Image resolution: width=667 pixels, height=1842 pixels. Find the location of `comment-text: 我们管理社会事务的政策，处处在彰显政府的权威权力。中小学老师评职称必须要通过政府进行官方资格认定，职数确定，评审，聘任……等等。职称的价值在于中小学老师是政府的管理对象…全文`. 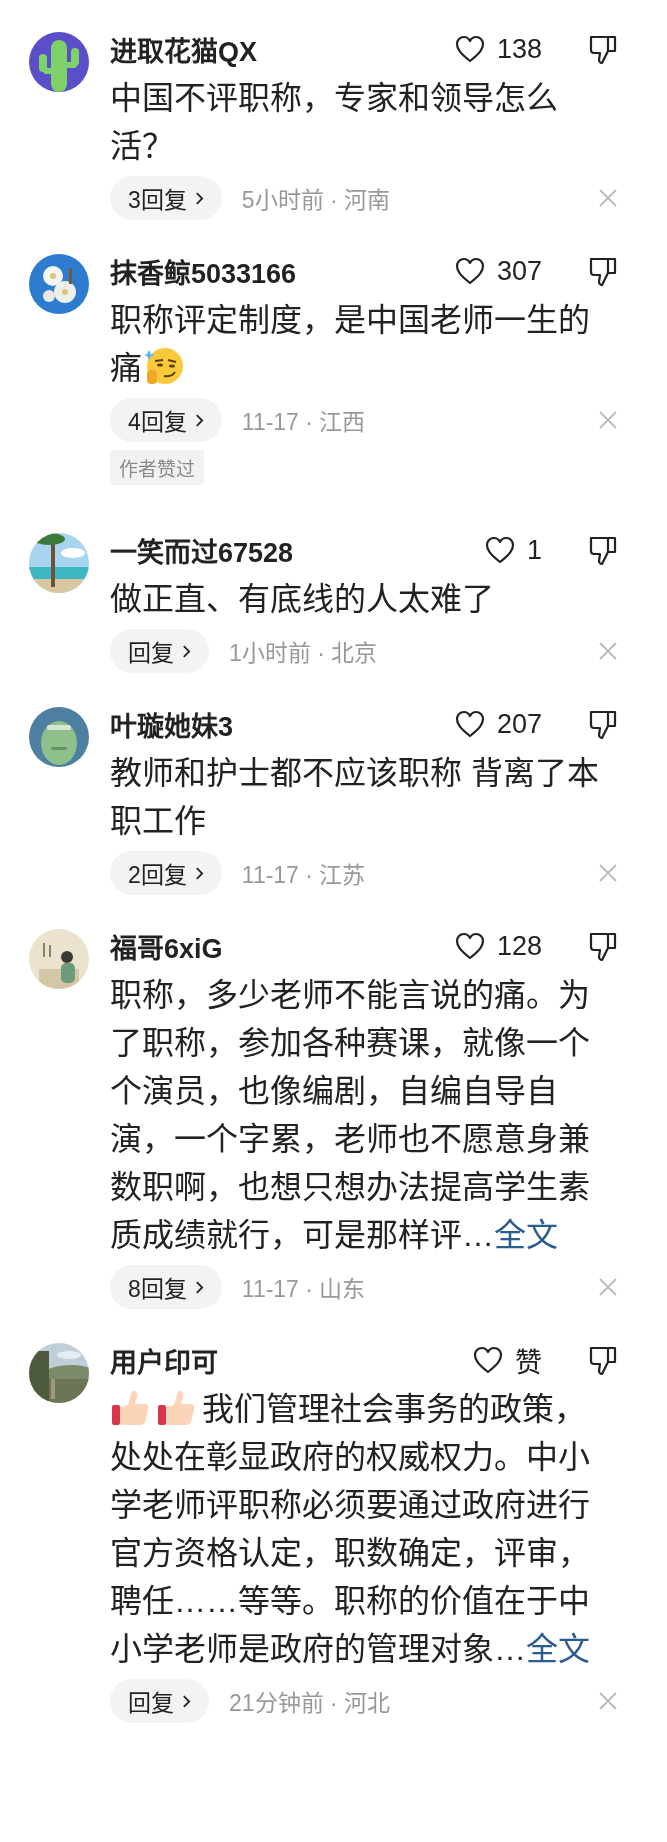

comment-text: 我们管理社会事务的政策，处处在彰显政府的权威权力。中小学老师评职称必须要通过政府进行官方资格认定，职数确定，评审，聘任……等等。职称的价值在于中小学老师是政府的管理对象…全文 is located at coordinates (361, 1529).